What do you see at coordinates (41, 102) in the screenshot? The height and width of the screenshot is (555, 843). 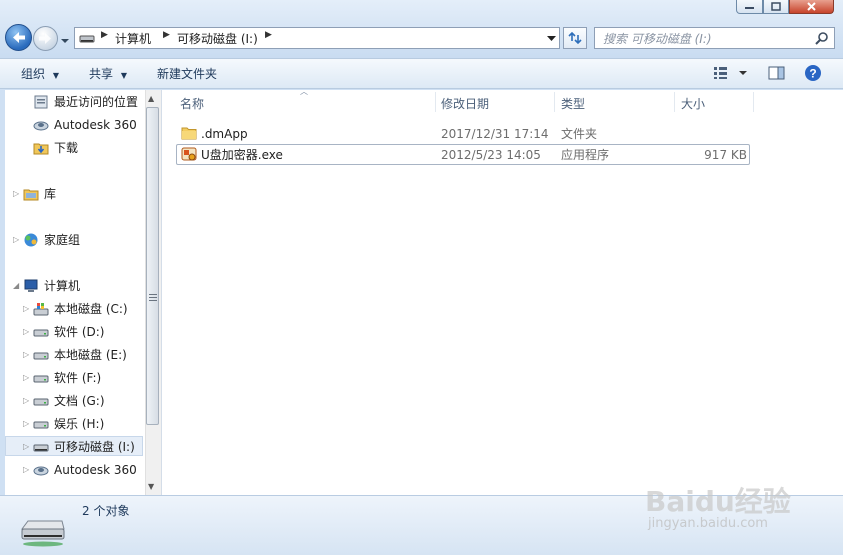 I see `recent-places-icon` at bounding box center [41, 102].